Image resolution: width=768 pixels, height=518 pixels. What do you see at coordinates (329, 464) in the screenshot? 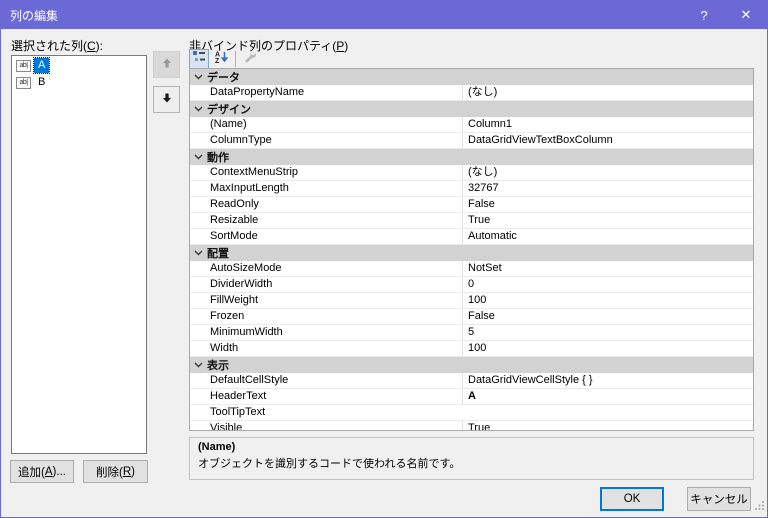
I see `description-text: オブジェクトを識別するコードで使われる名前です。` at bounding box center [329, 464].